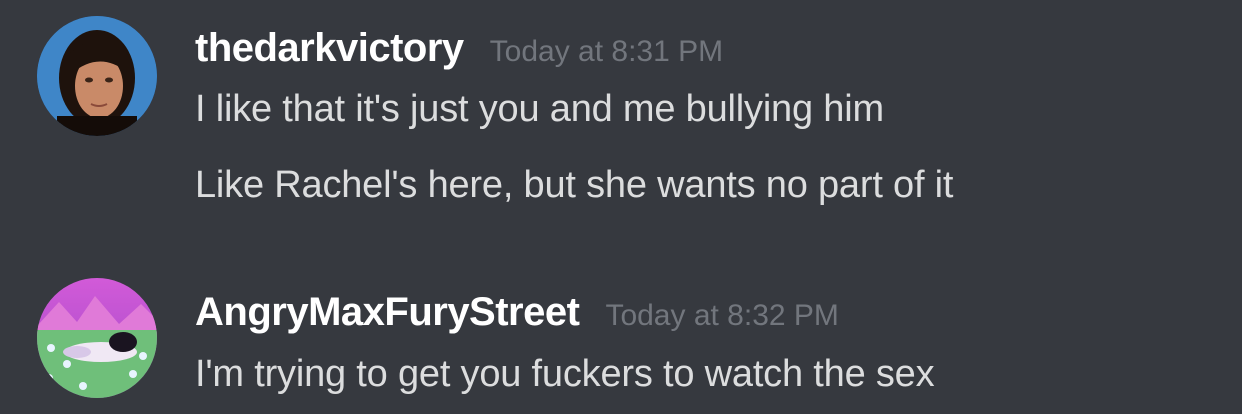  Describe the element at coordinates (606, 51) in the screenshot. I see `timestamp: Today at 8:31 PM` at that location.